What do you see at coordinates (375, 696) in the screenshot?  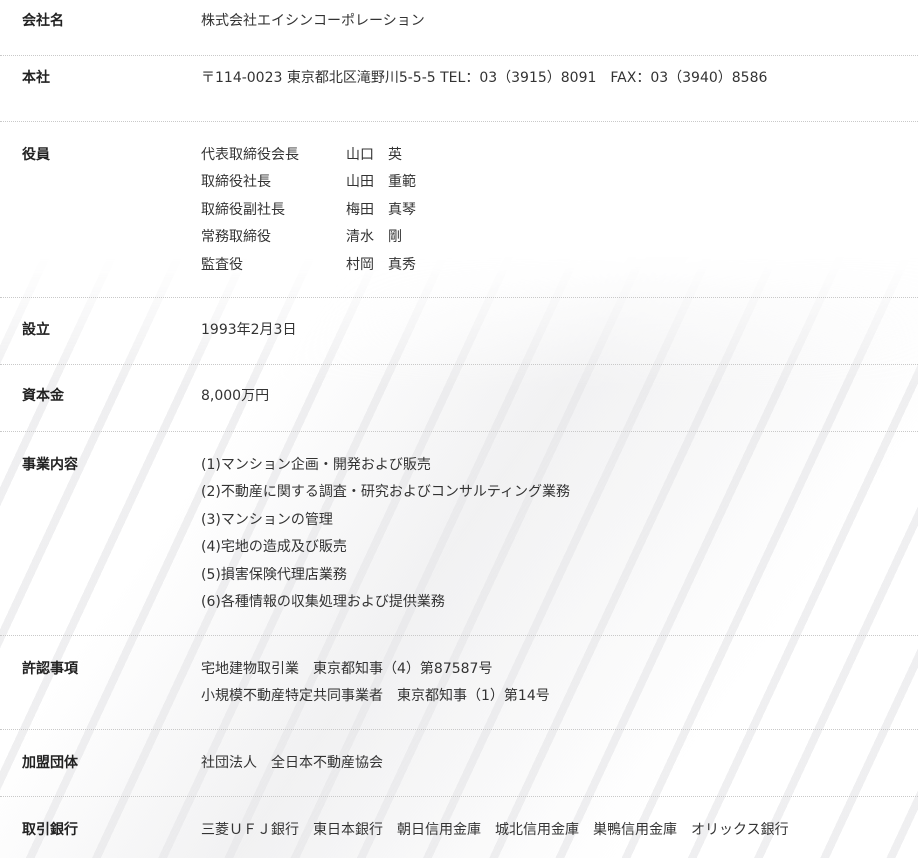 I see `license-item: 小規模不動産特定共同事業者 東京都知事（1）第14号` at bounding box center [375, 696].